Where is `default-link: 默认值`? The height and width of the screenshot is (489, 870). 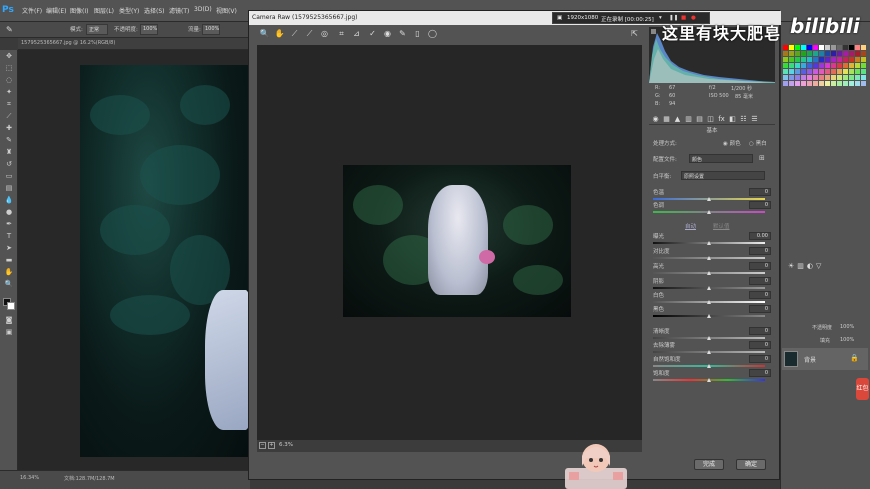 default-link: 默认值 is located at coordinates (721, 226).